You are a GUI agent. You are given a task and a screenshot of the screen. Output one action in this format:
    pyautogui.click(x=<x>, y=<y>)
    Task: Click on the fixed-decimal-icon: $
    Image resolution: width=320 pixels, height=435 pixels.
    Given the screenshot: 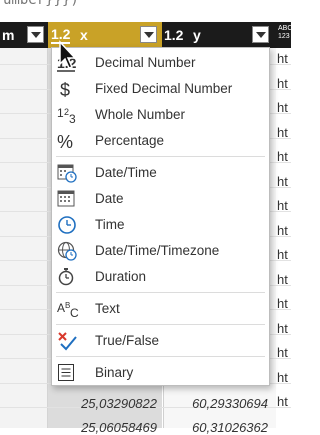 What is the action you would take?
    pyautogui.click(x=67, y=89)
    